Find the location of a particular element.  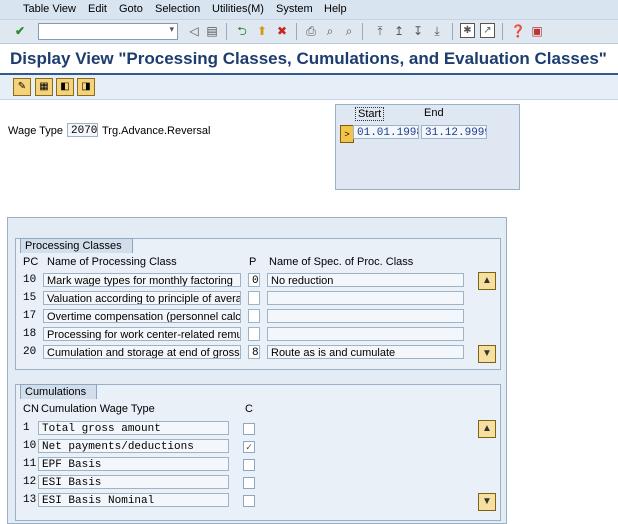

command-field: ▾ is located at coordinates (108, 31).